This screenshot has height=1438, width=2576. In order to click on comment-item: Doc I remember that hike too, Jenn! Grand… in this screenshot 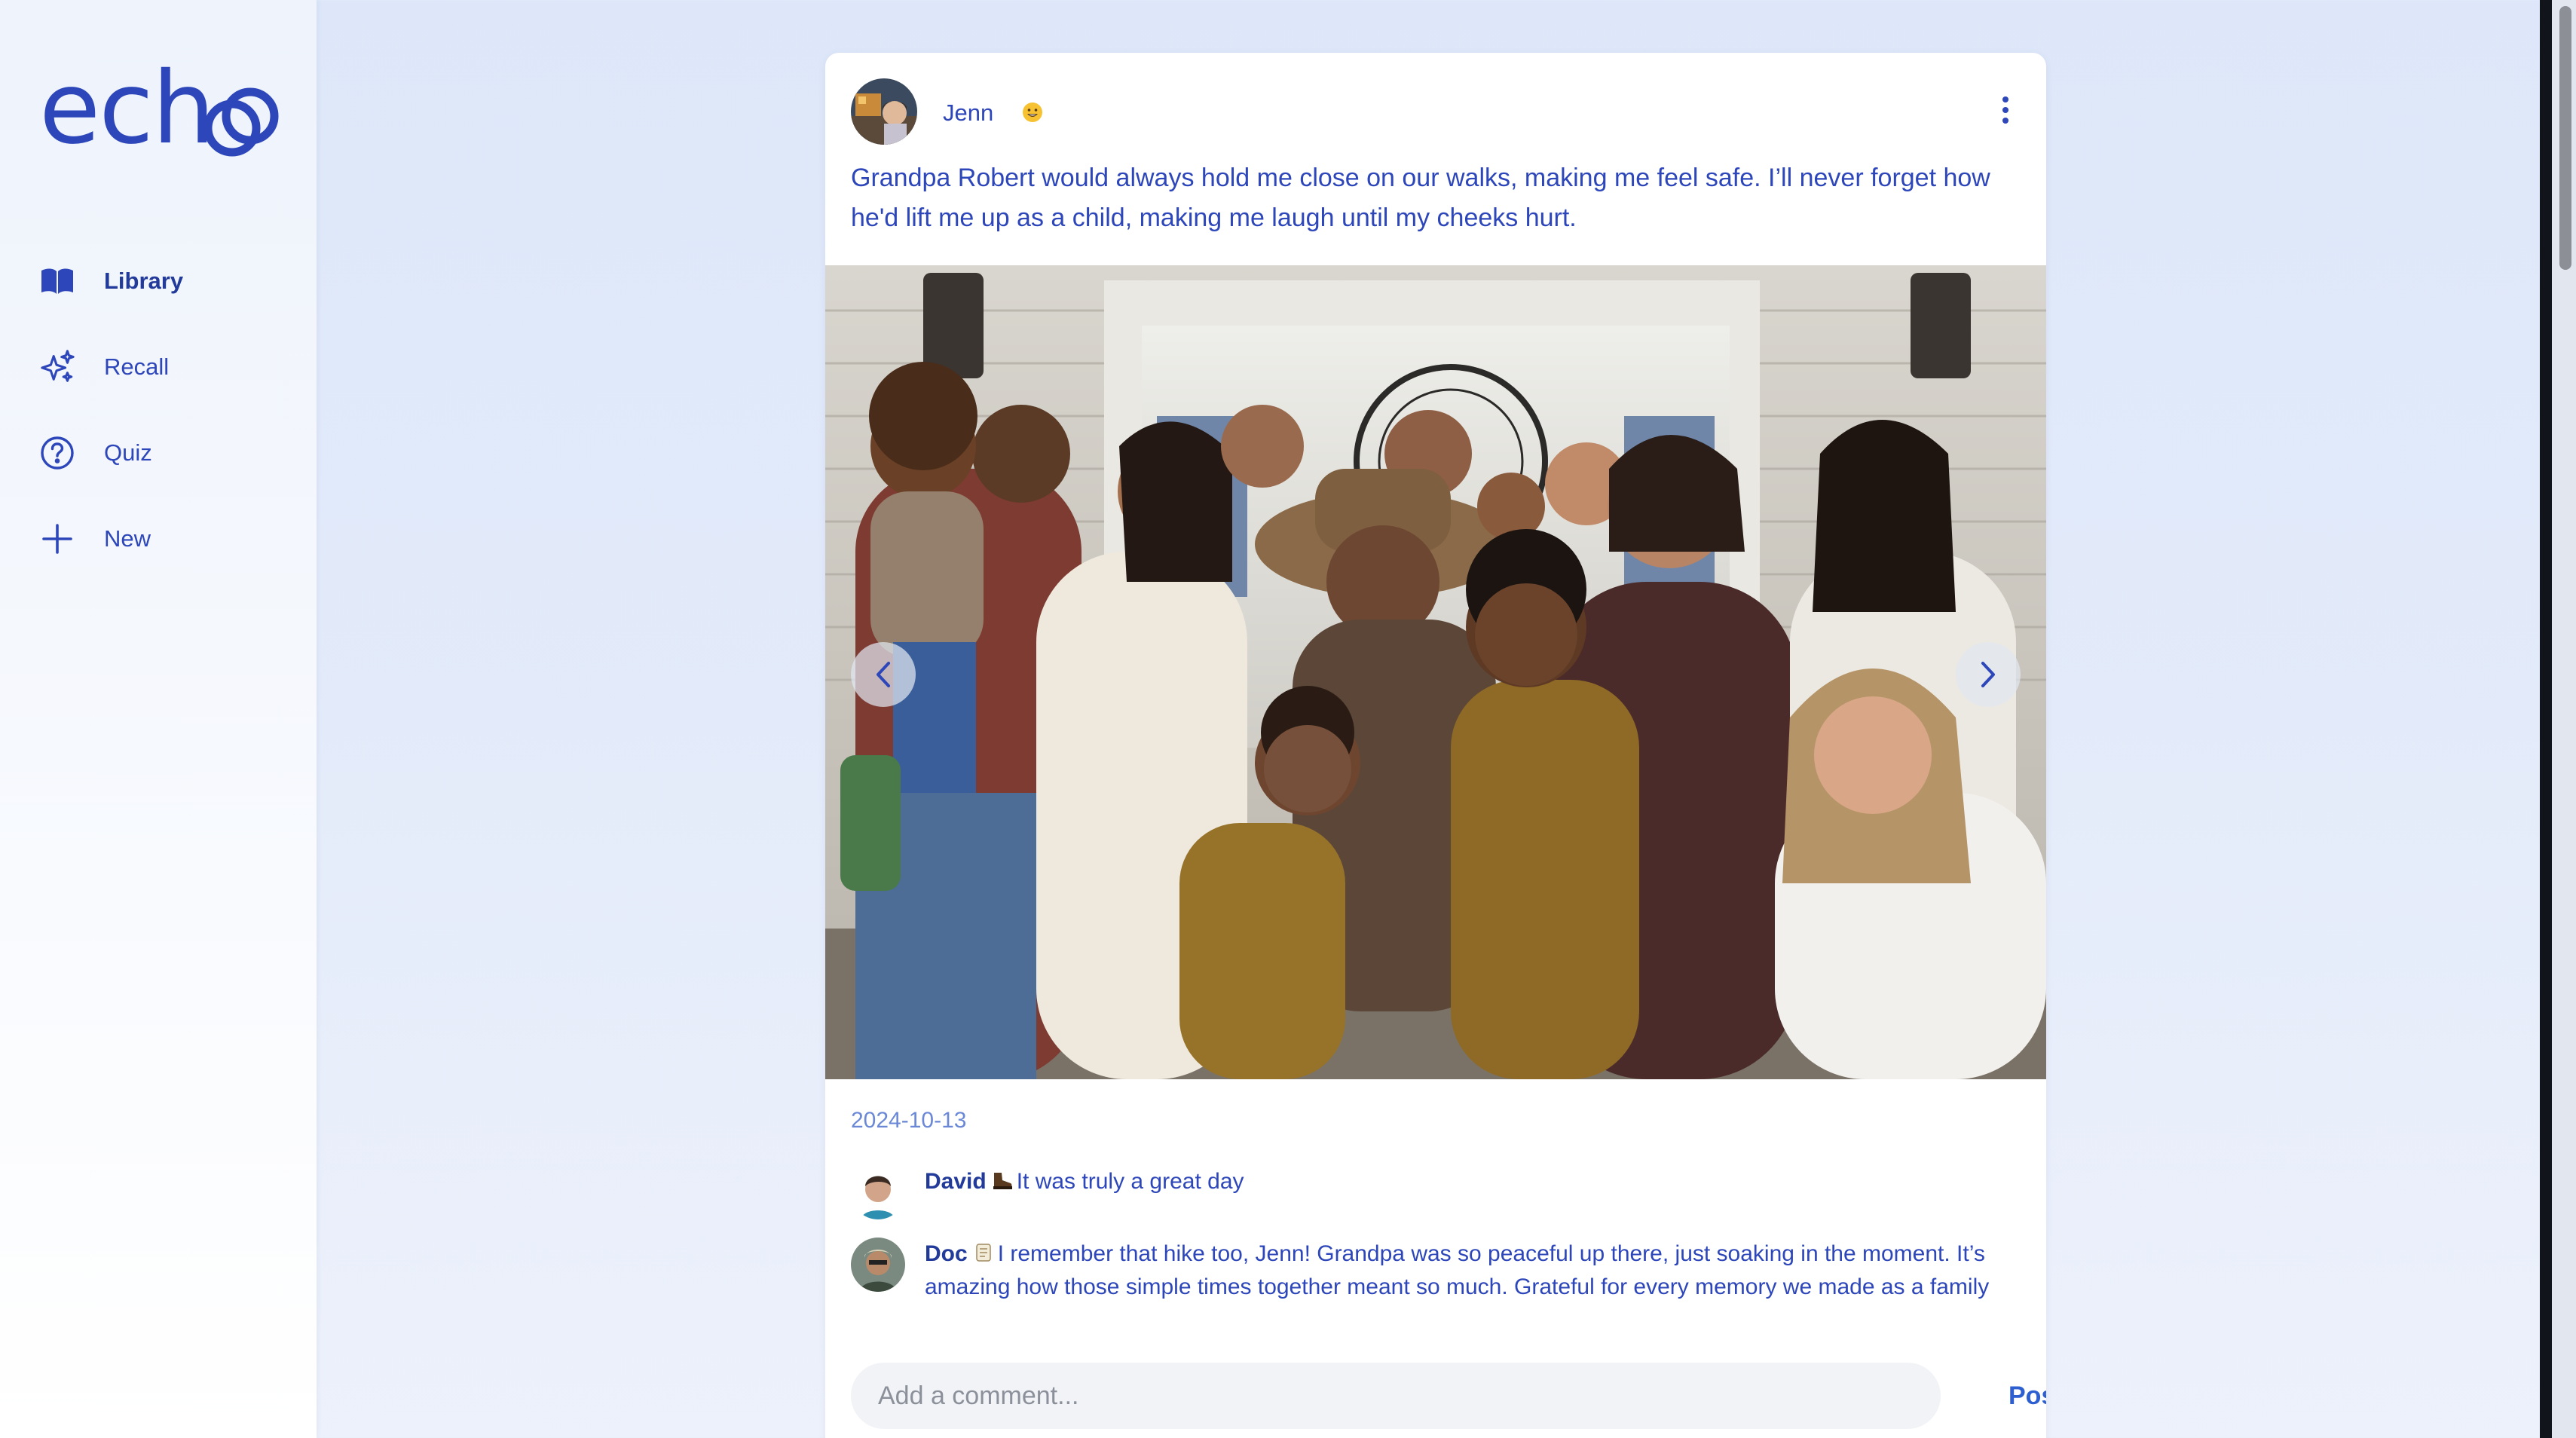, I will do `click(1439, 1290)`.